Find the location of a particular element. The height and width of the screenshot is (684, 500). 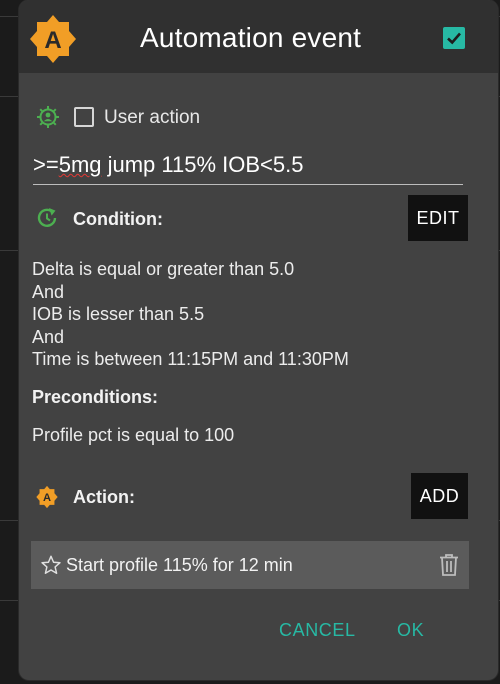

condition-label: Condition: is located at coordinates (118, 219).